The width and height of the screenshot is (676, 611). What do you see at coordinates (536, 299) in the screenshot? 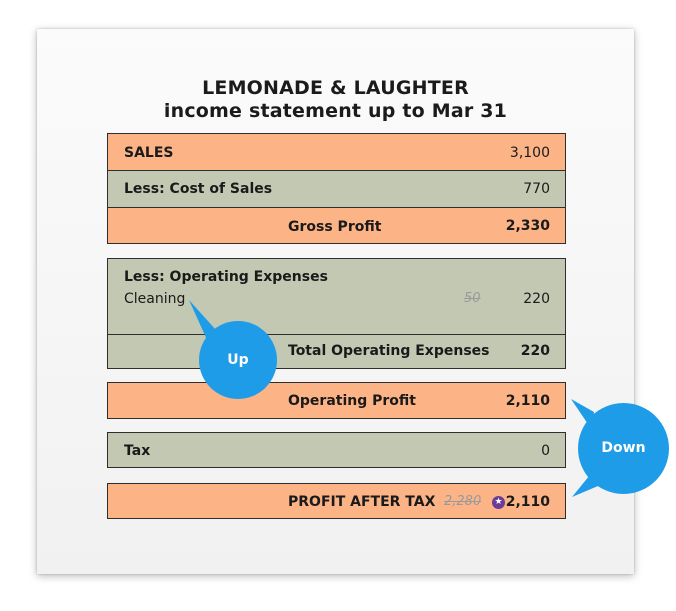
I see `cleaning-value: 220` at bounding box center [536, 299].